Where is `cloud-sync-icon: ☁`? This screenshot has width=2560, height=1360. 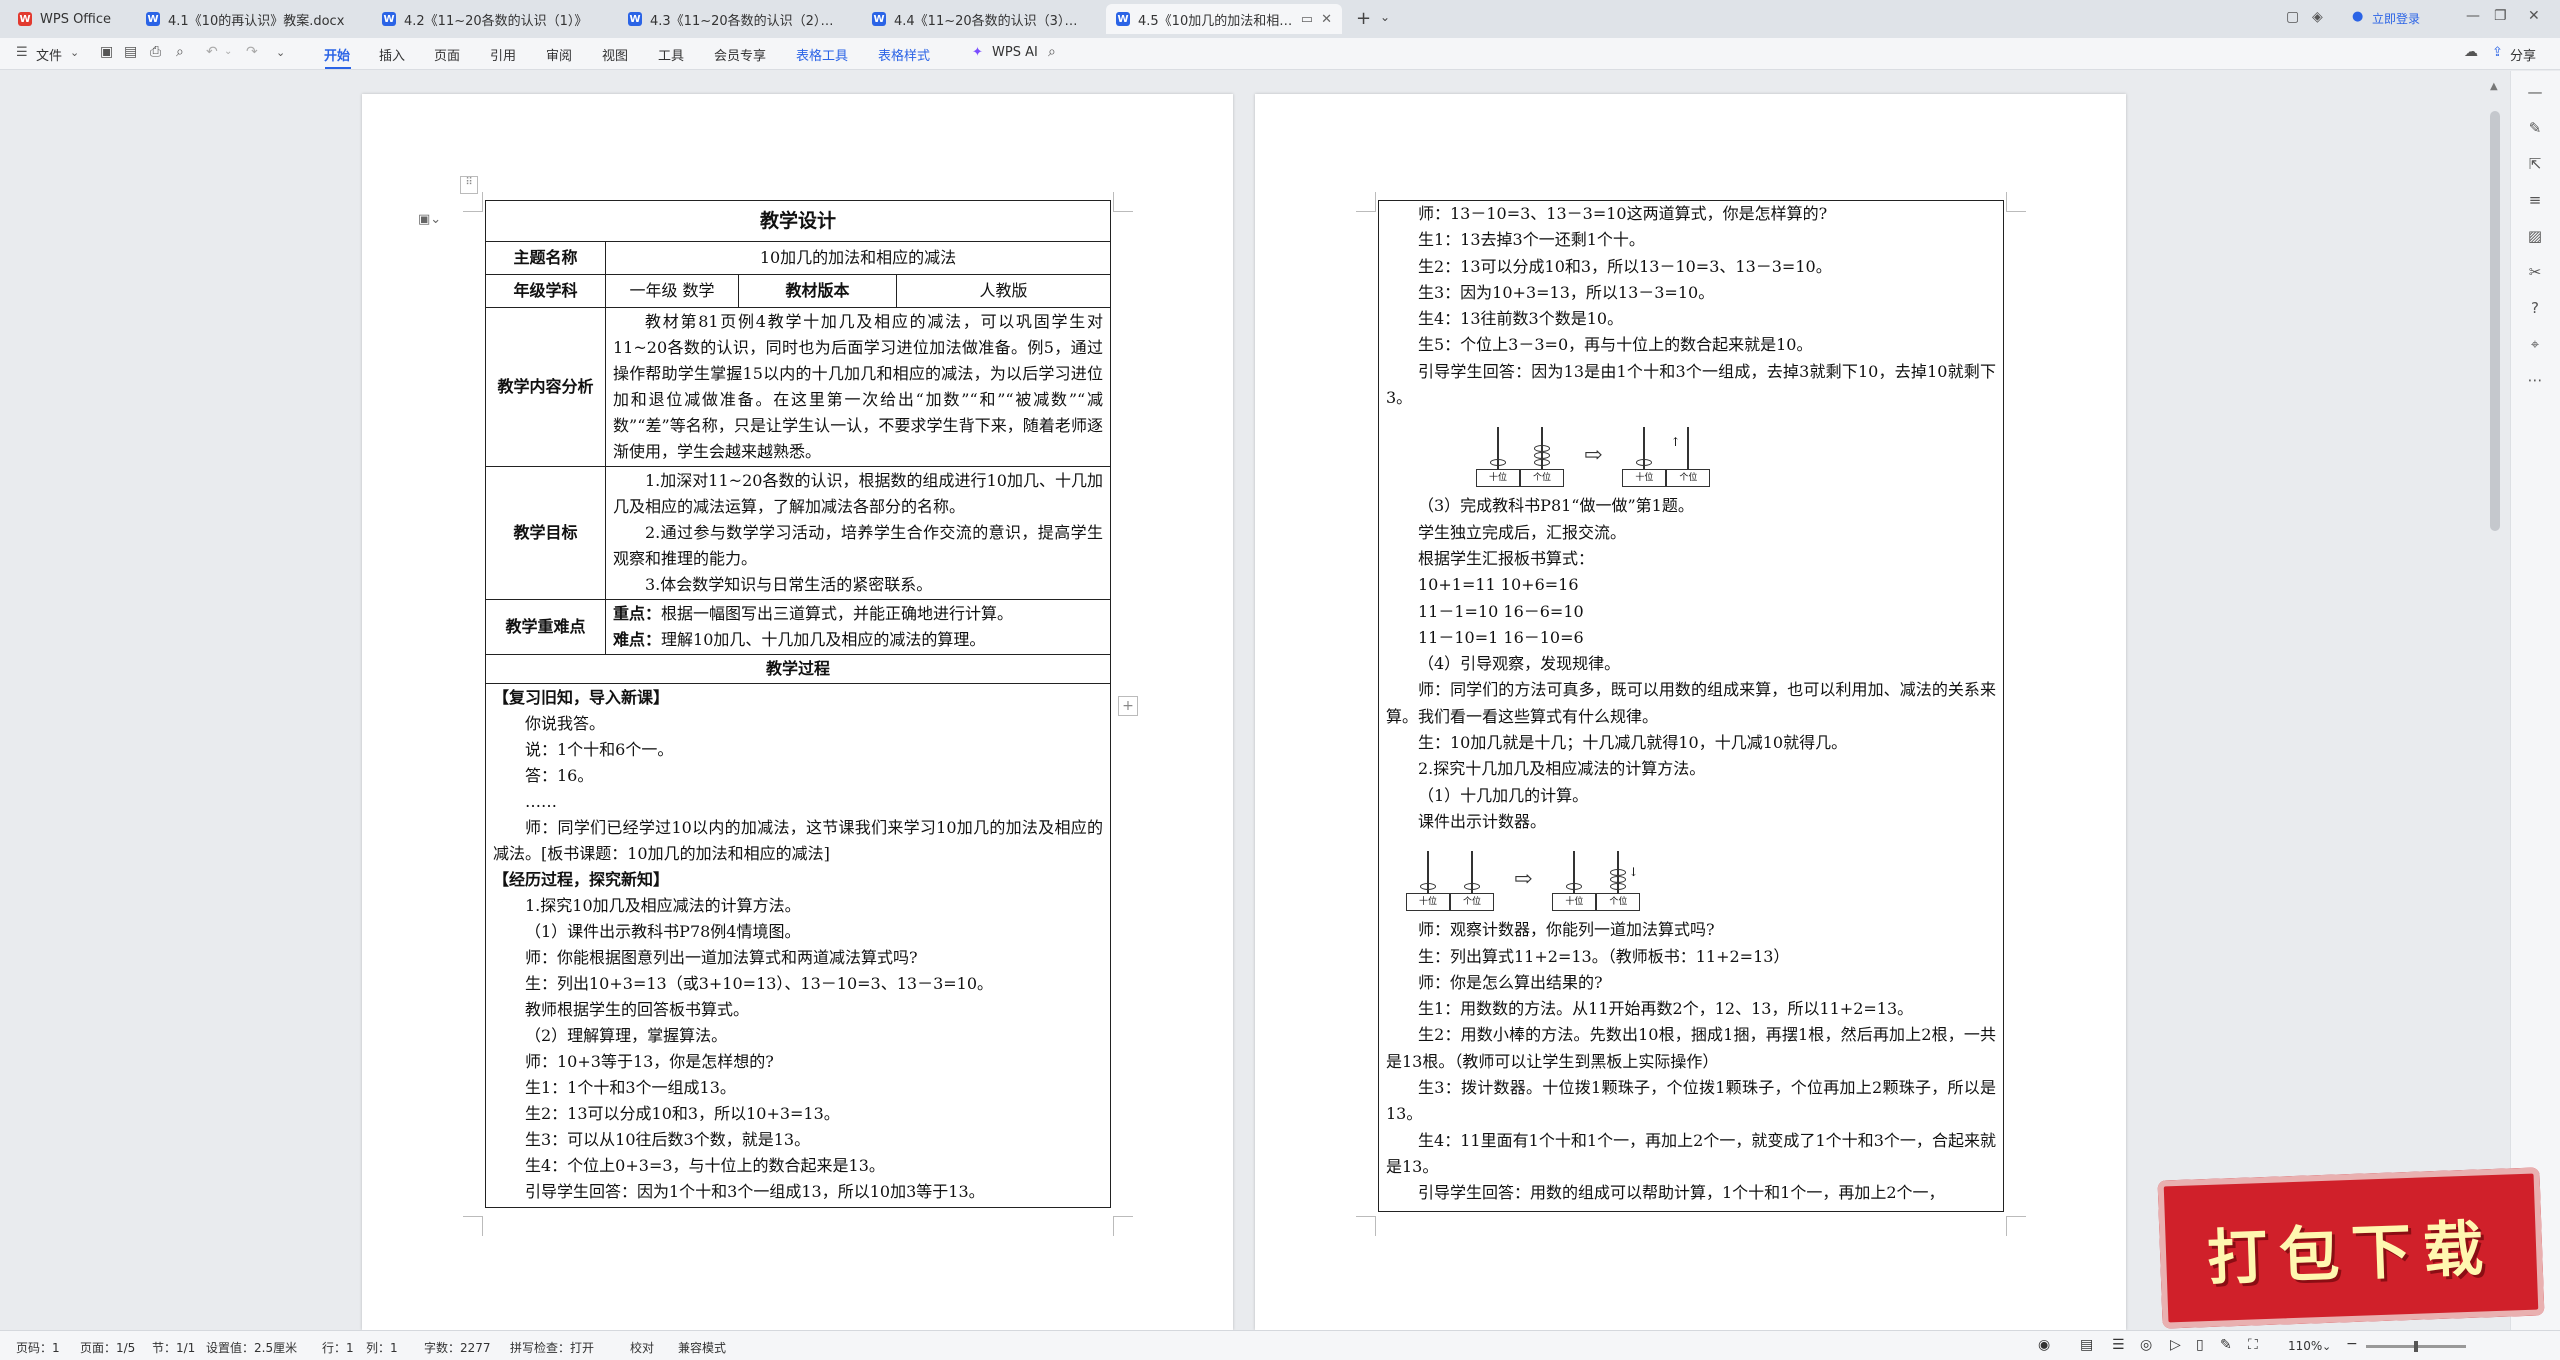
cloud-sync-icon: ☁ is located at coordinates (2471, 52).